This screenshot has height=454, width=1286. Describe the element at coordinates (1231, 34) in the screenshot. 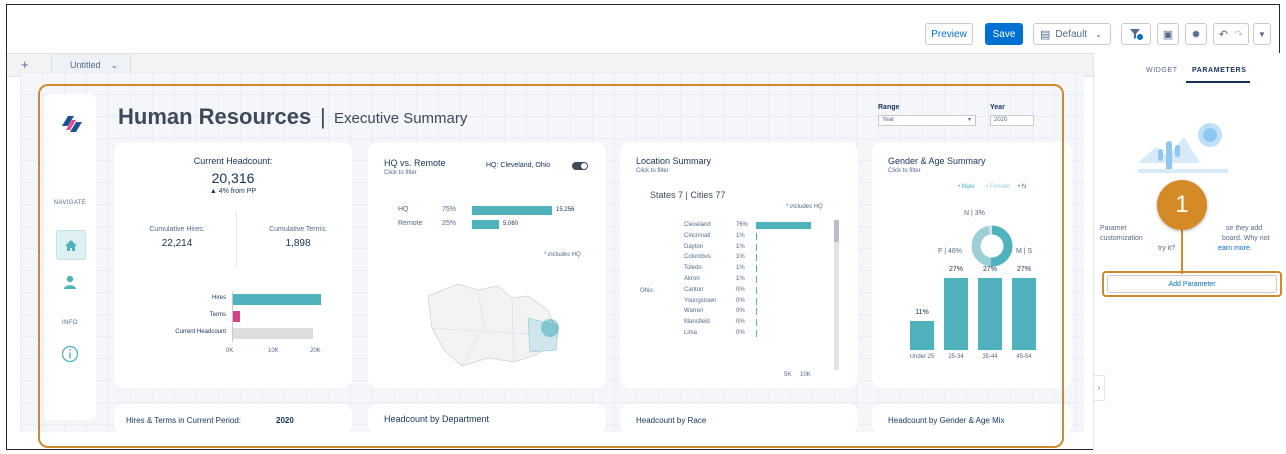

I see `undo-redo-group: ↶ ↷` at that location.